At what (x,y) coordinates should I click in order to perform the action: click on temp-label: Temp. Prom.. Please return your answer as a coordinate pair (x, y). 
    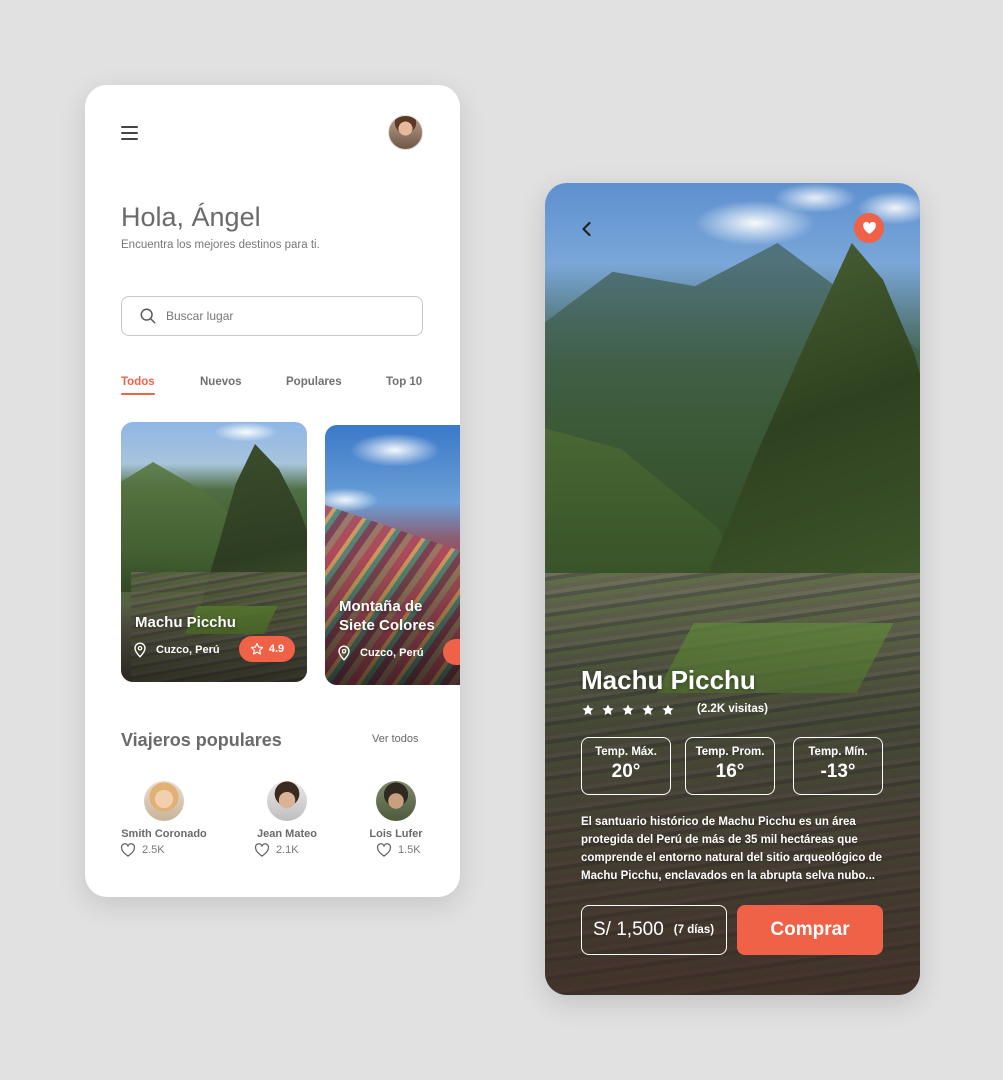
    Looking at the image, I should click on (730, 752).